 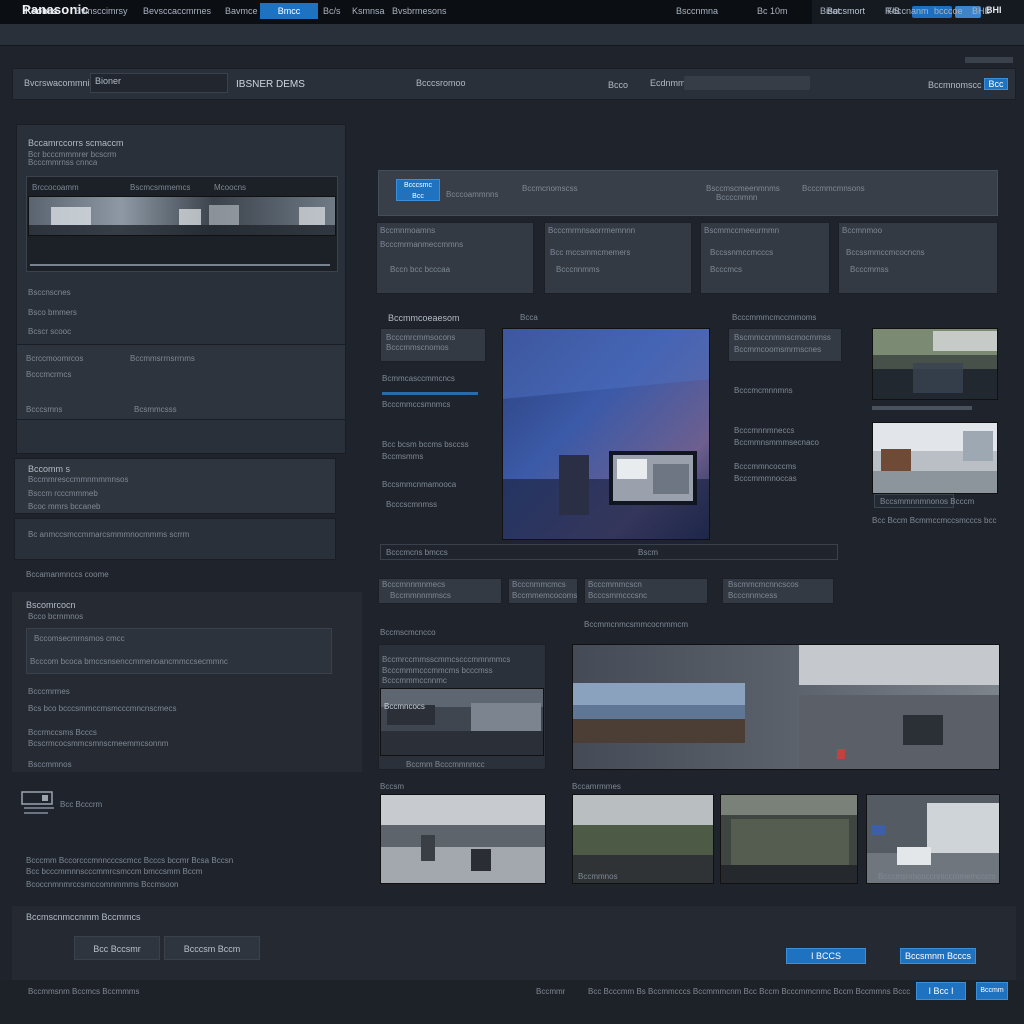 What do you see at coordinates (529, 317) in the screenshot?
I see `viewer-label: Bcca` at bounding box center [529, 317].